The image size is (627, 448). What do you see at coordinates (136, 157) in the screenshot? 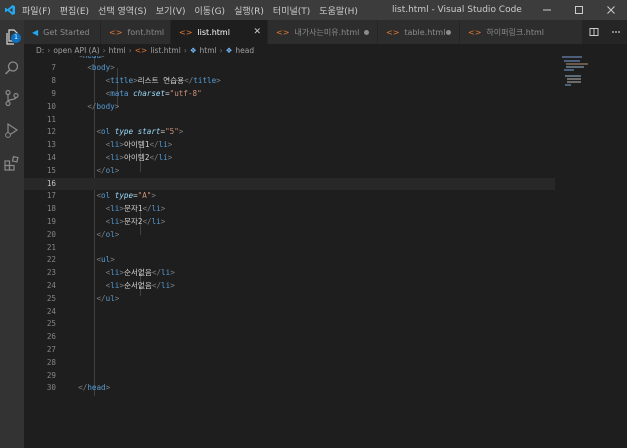
I see `code-token: 아이템2` at bounding box center [136, 157].